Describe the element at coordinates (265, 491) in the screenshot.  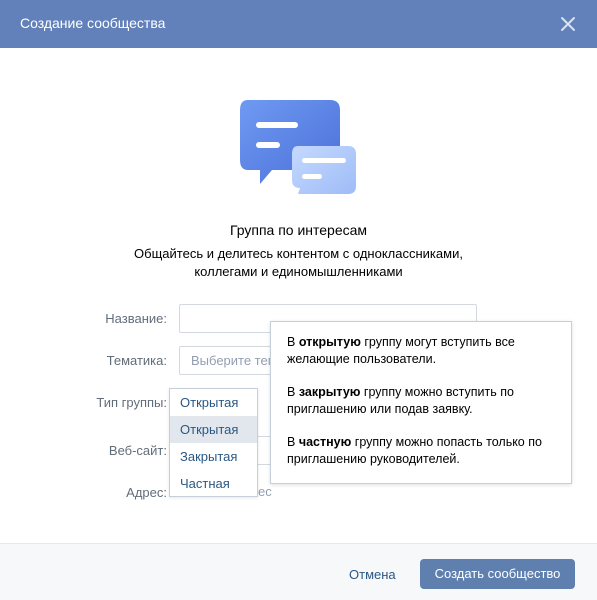
I see `address-placeholder-tail: ес` at that location.